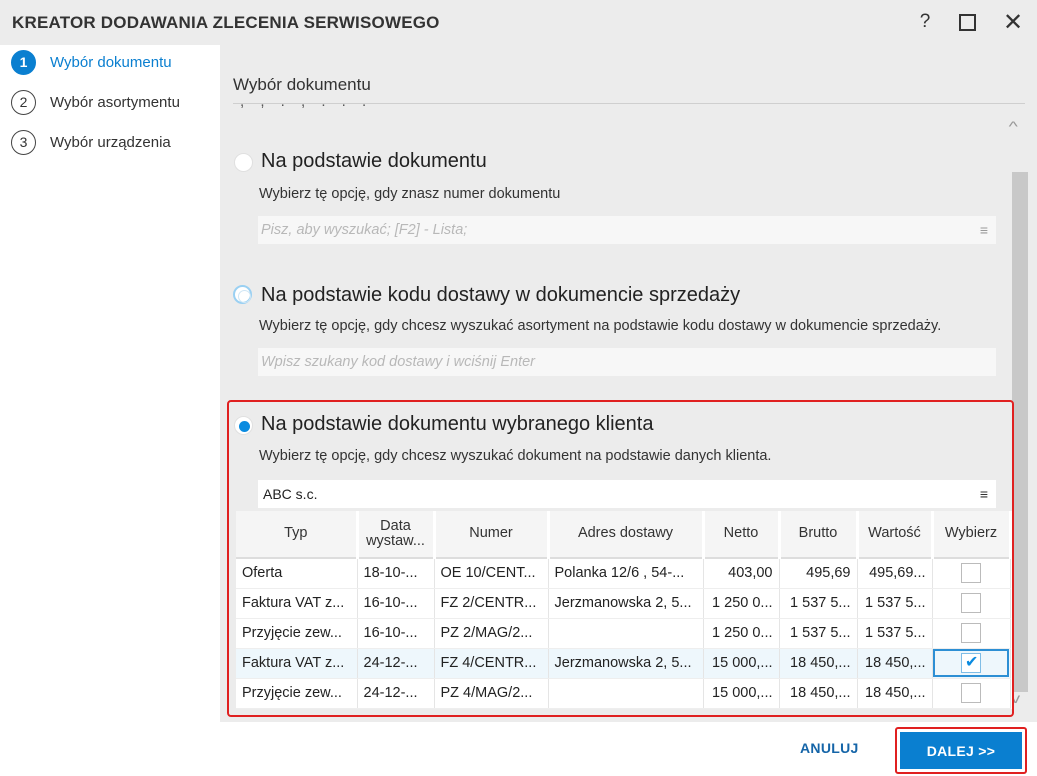 The width and height of the screenshot is (1037, 776). What do you see at coordinates (1013, 22) in the screenshot?
I see `close-icon: ✕` at bounding box center [1013, 22].